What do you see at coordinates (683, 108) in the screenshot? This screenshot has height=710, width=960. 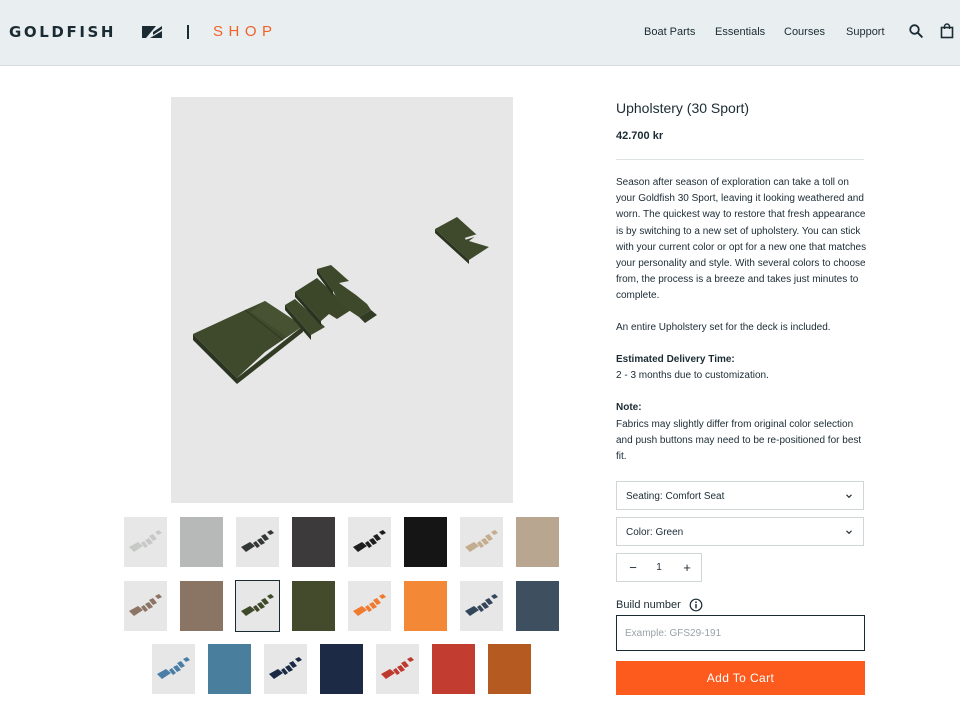 I see `product-title: Upholstery (30 Sport)` at bounding box center [683, 108].